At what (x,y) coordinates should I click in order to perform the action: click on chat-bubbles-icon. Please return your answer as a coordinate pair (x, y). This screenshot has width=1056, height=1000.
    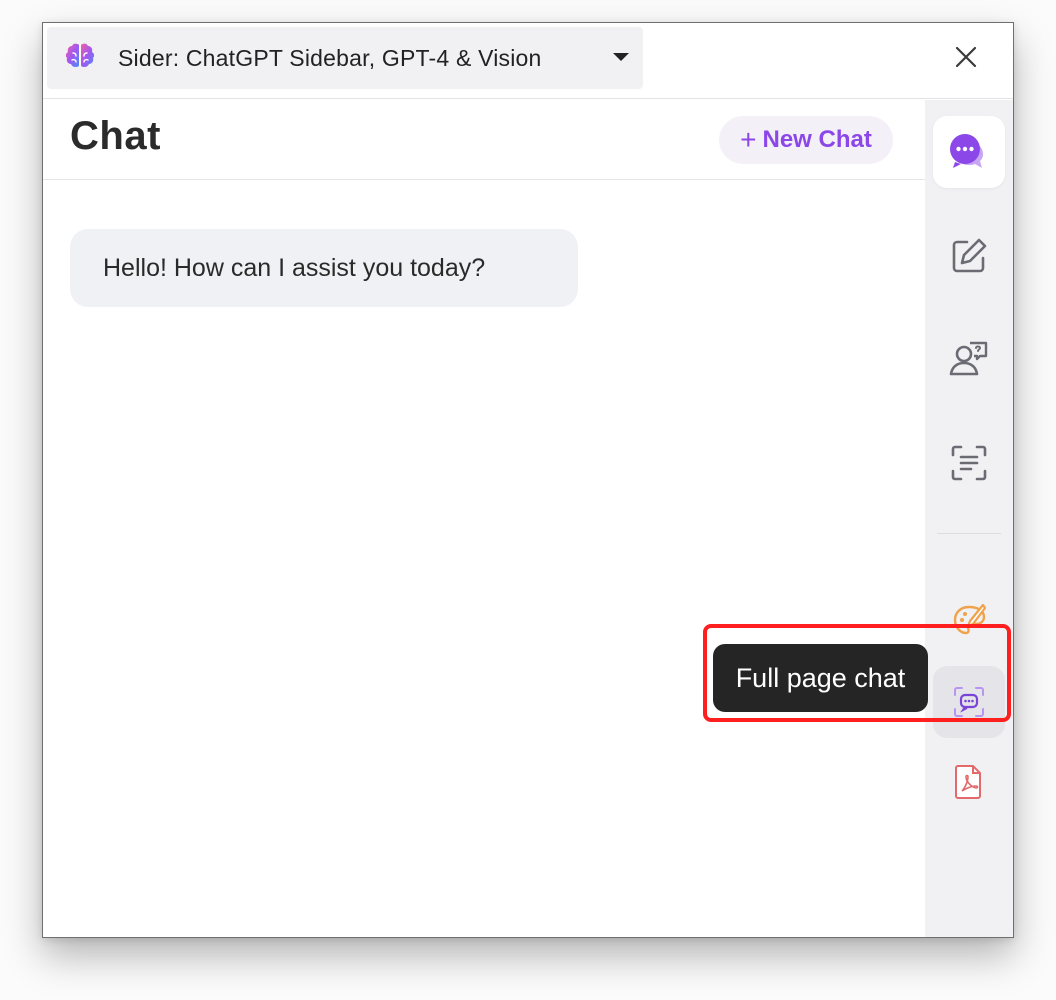
    Looking at the image, I should click on (966, 151).